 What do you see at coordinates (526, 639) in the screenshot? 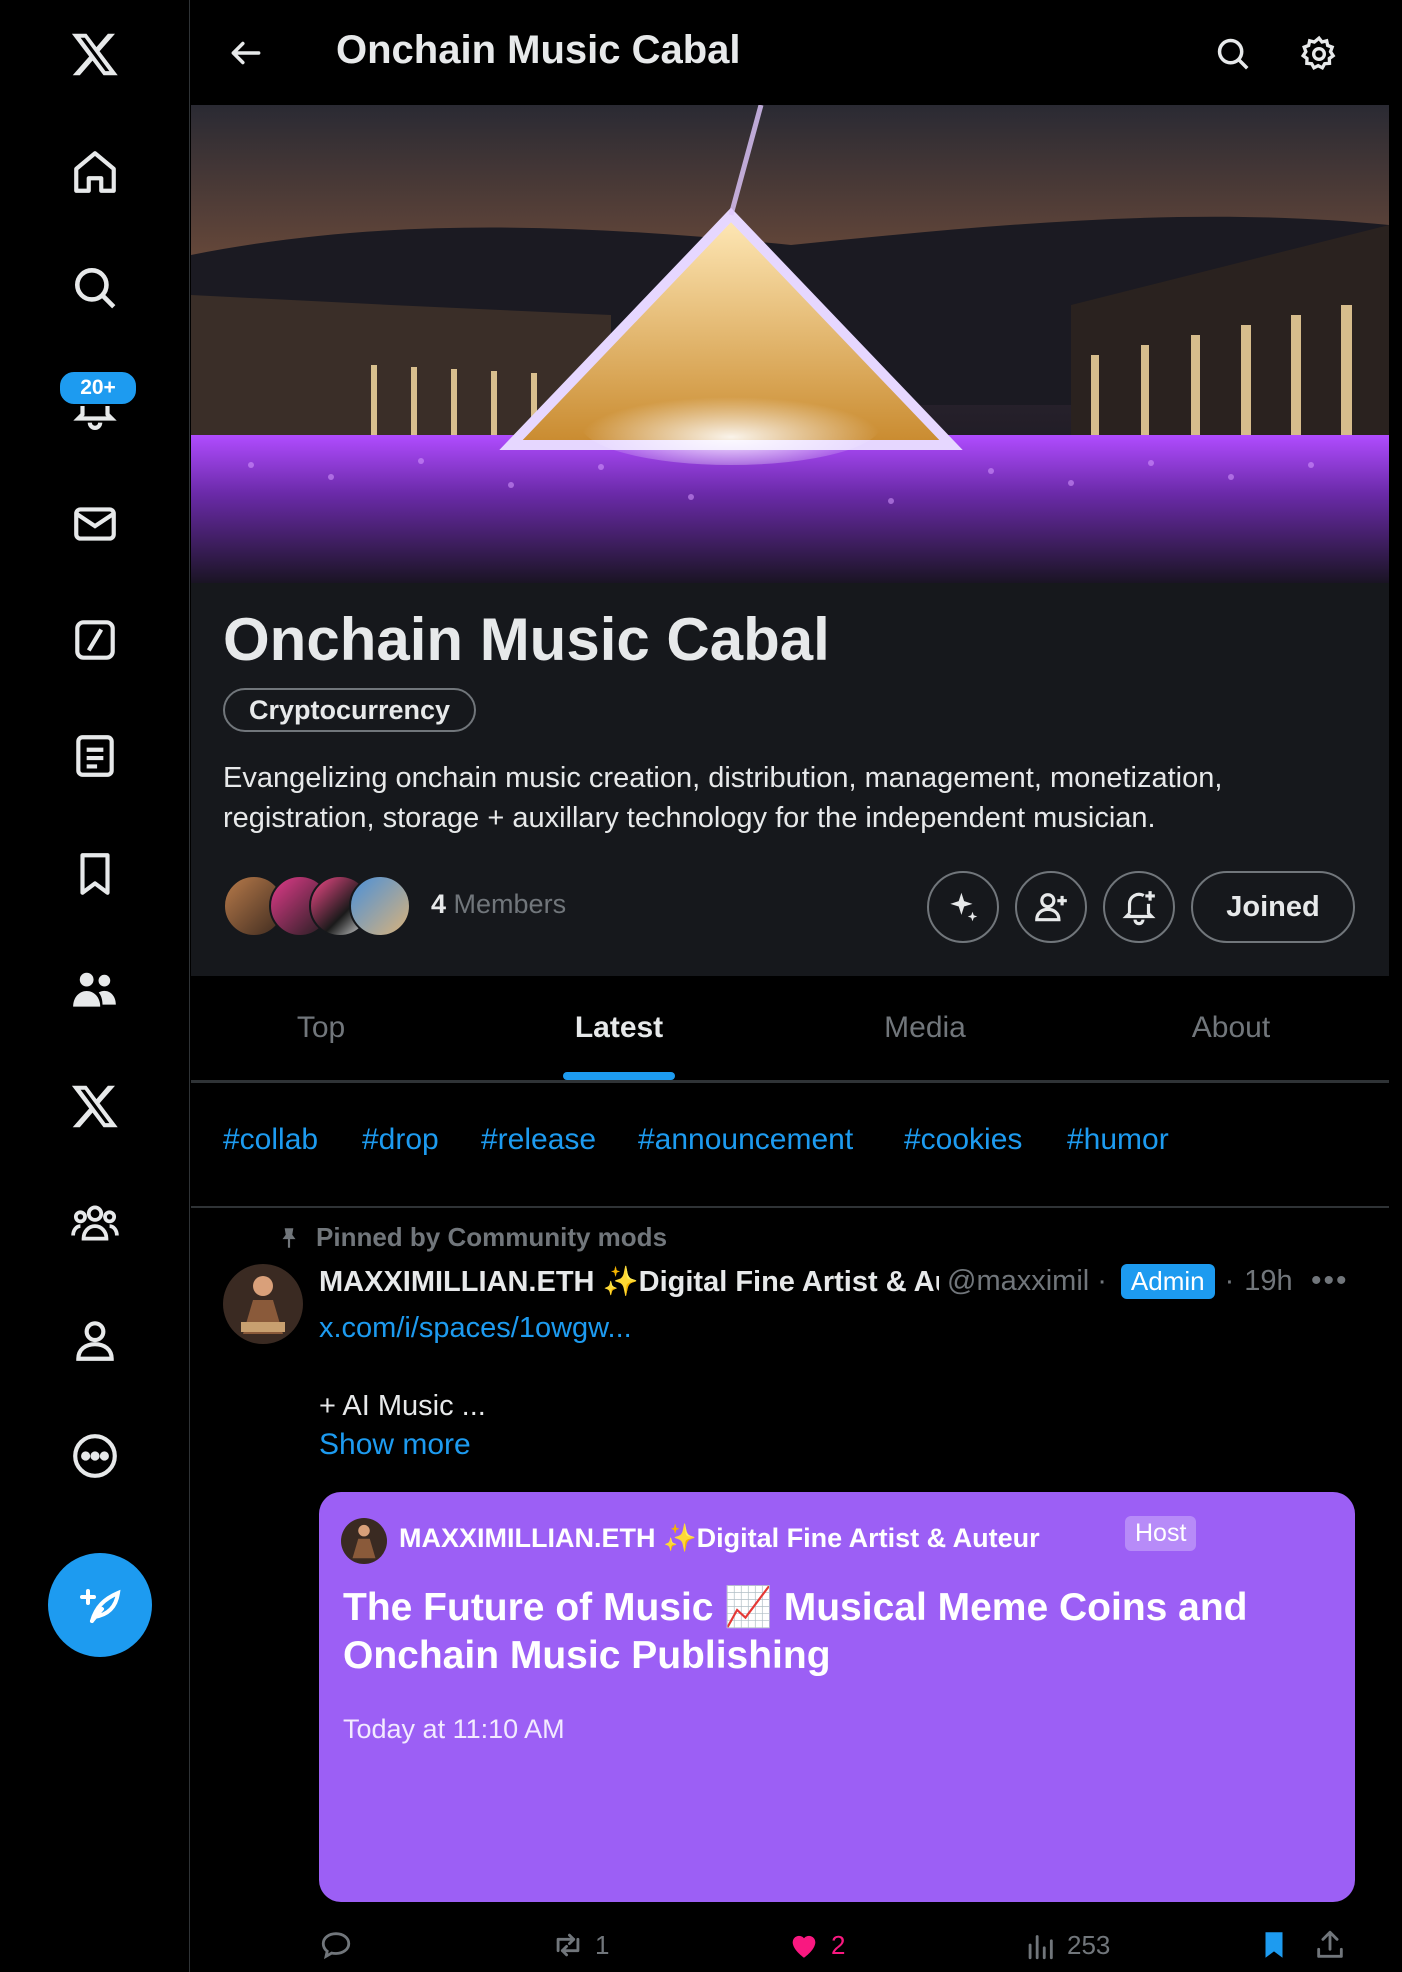
I see `community-title: Onchain Music Cabal` at bounding box center [526, 639].